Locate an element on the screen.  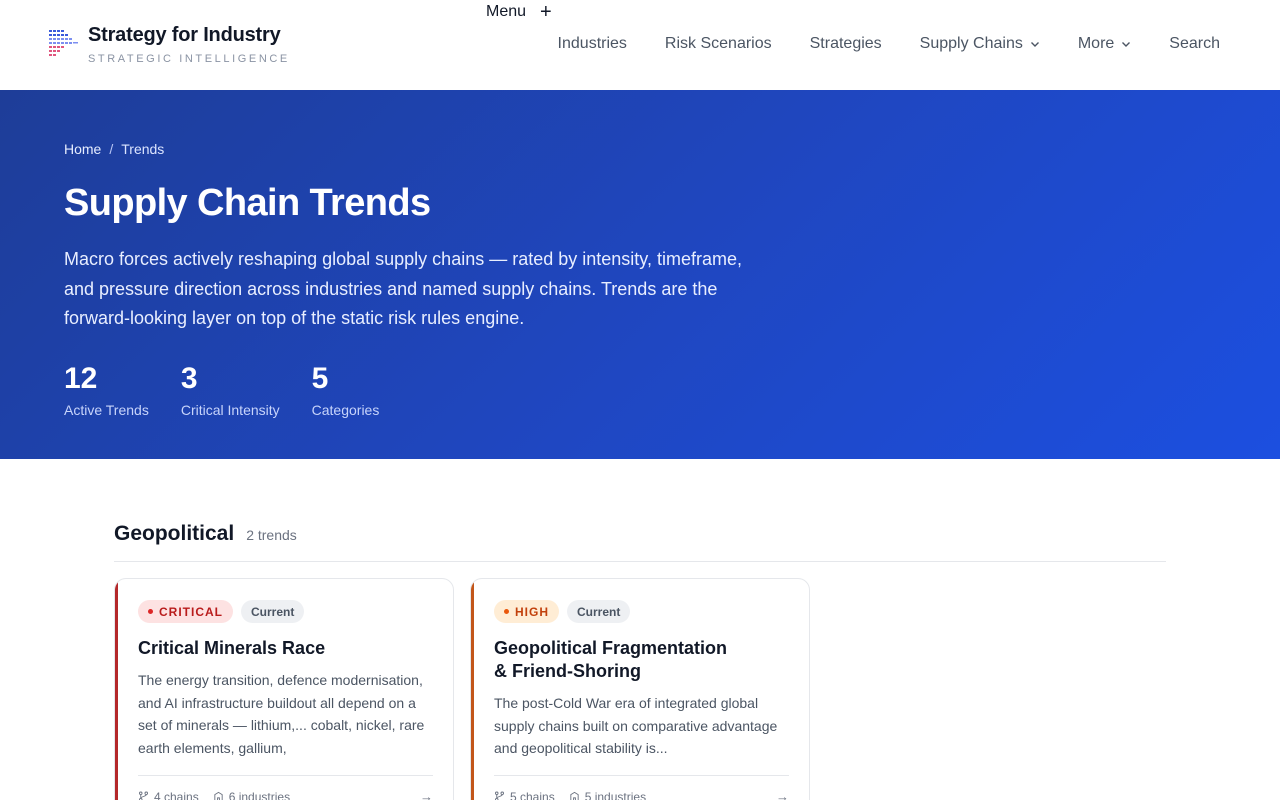
chains-count: 5 chains is located at coordinates (524, 795).